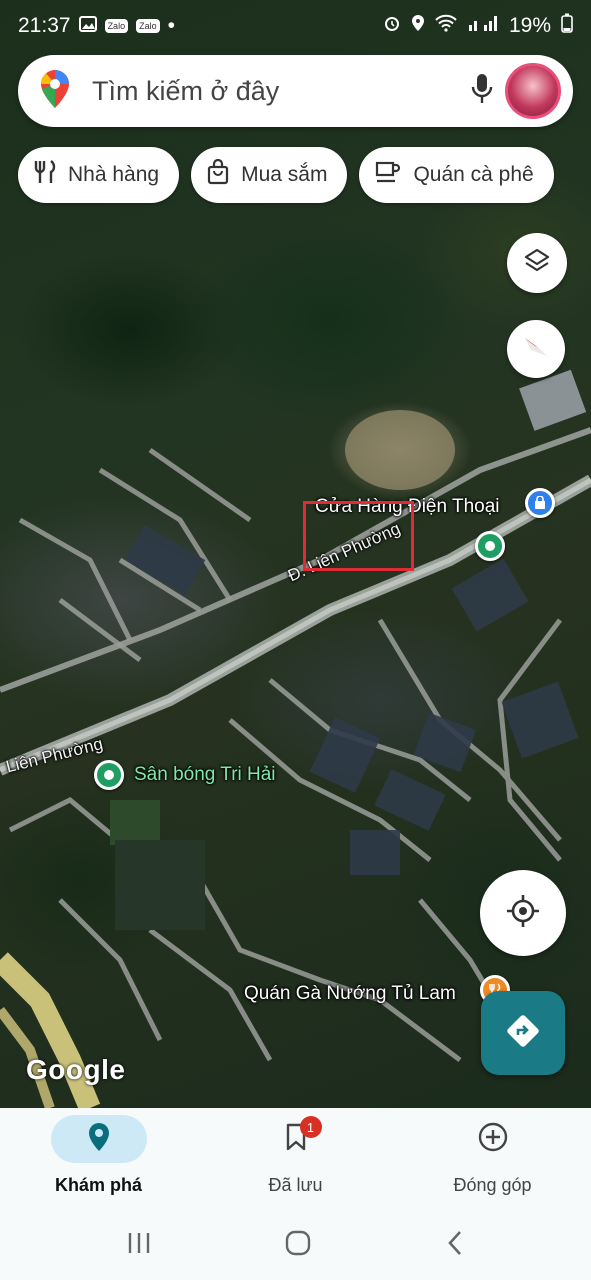 This screenshot has width=591, height=1280. Describe the element at coordinates (473, 174) in the screenshot. I see `chip-label: Quán cà phê` at that location.